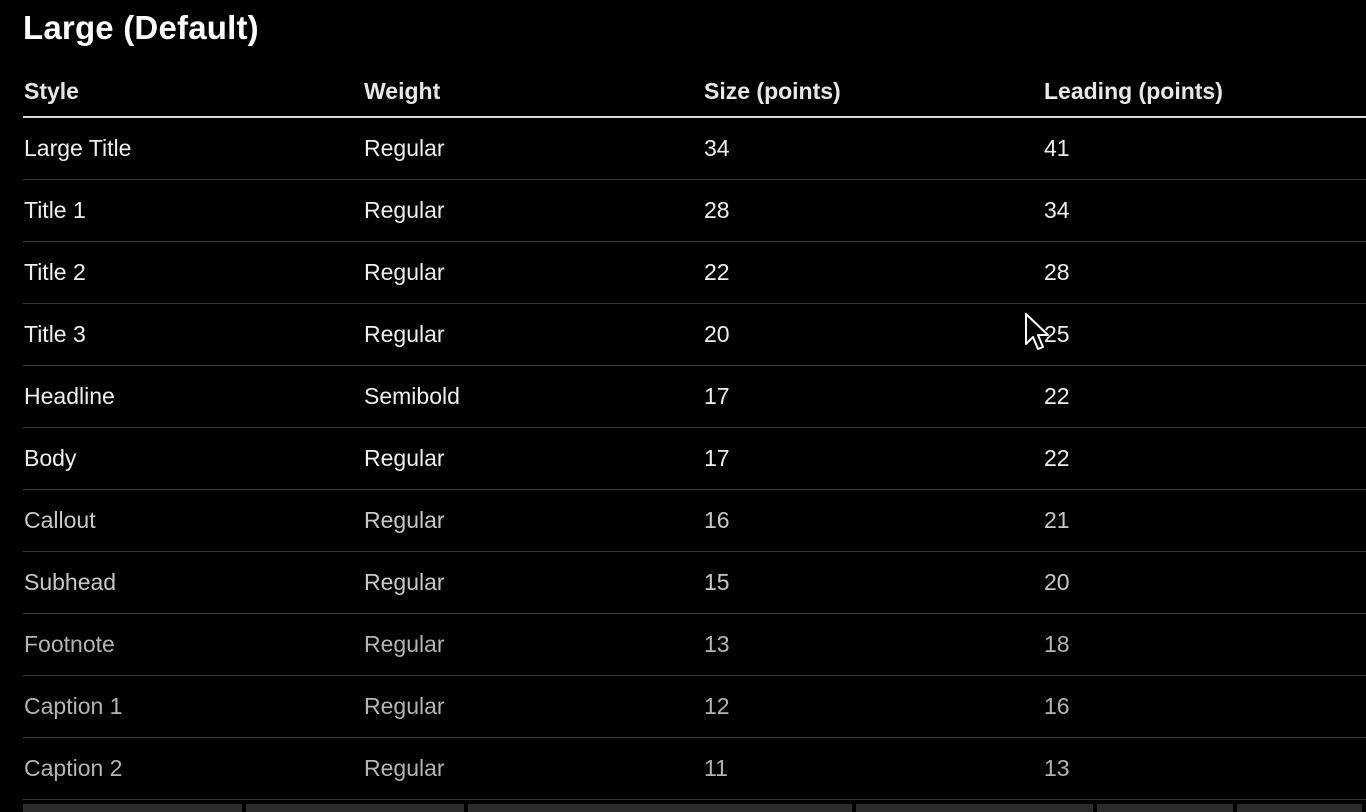 The width and height of the screenshot is (1366, 812). What do you see at coordinates (1204, 92) in the screenshot?
I see `column-header-leading: Leading (points)` at bounding box center [1204, 92].